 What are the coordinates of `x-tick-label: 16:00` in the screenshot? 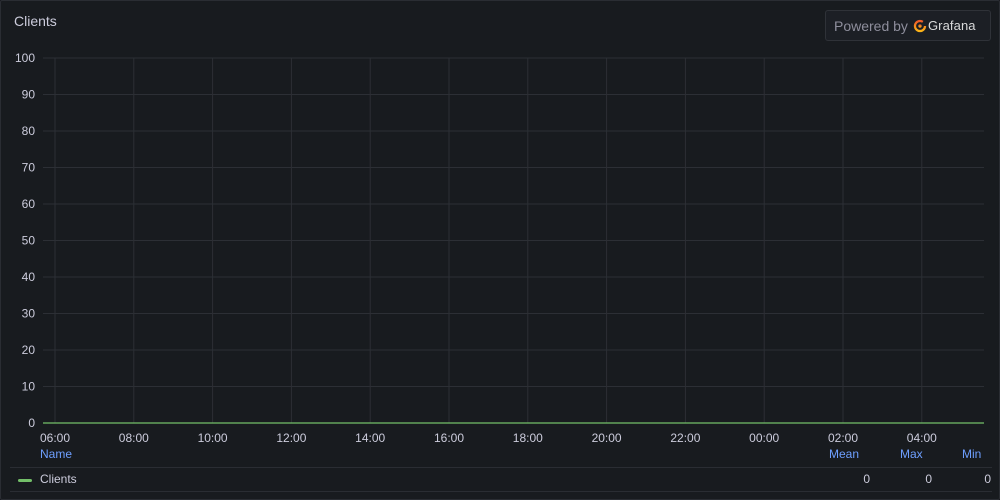 It's located at (449, 438).